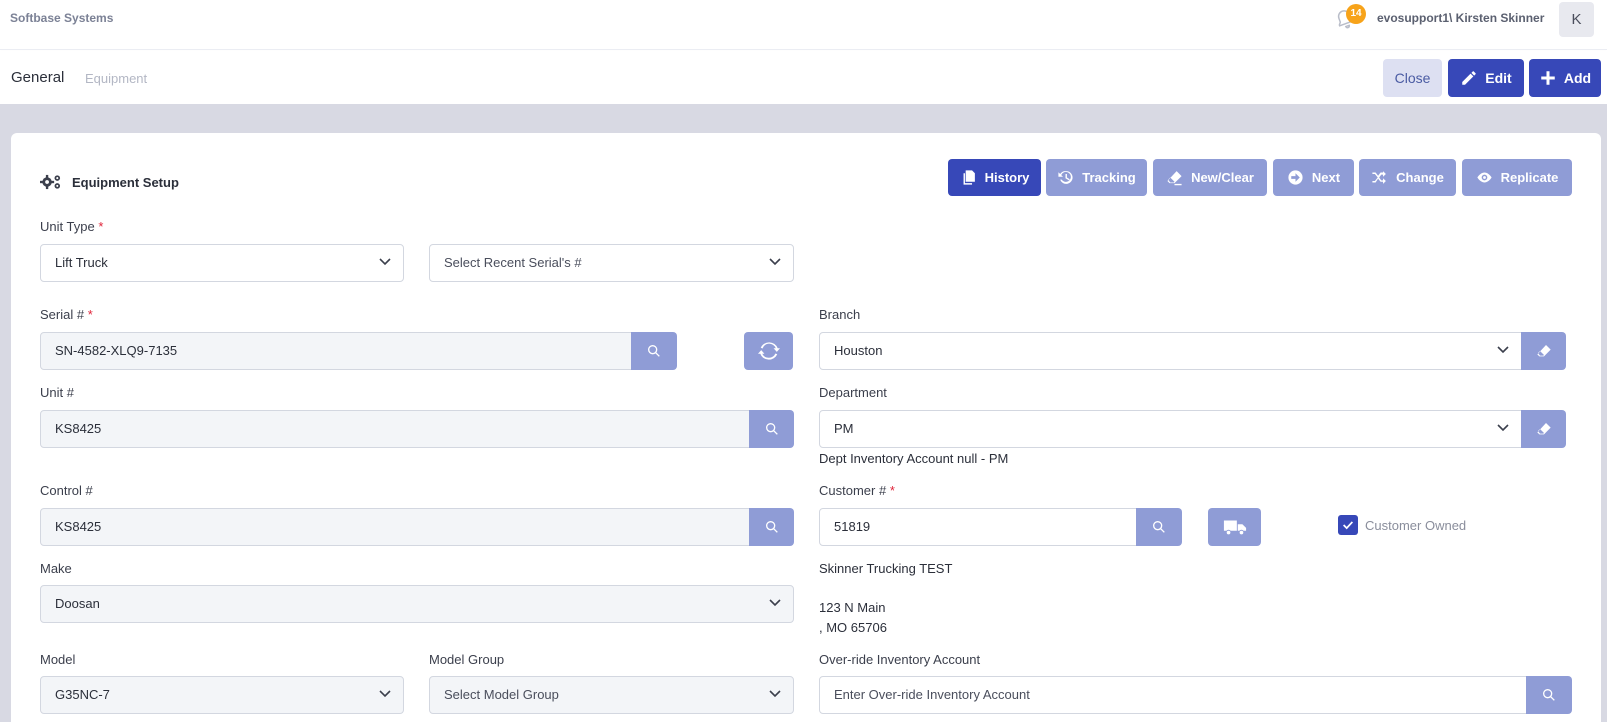  What do you see at coordinates (840, 314) in the screenshot?
I see `branch-label: Branch` at bounding box center [840, 314].